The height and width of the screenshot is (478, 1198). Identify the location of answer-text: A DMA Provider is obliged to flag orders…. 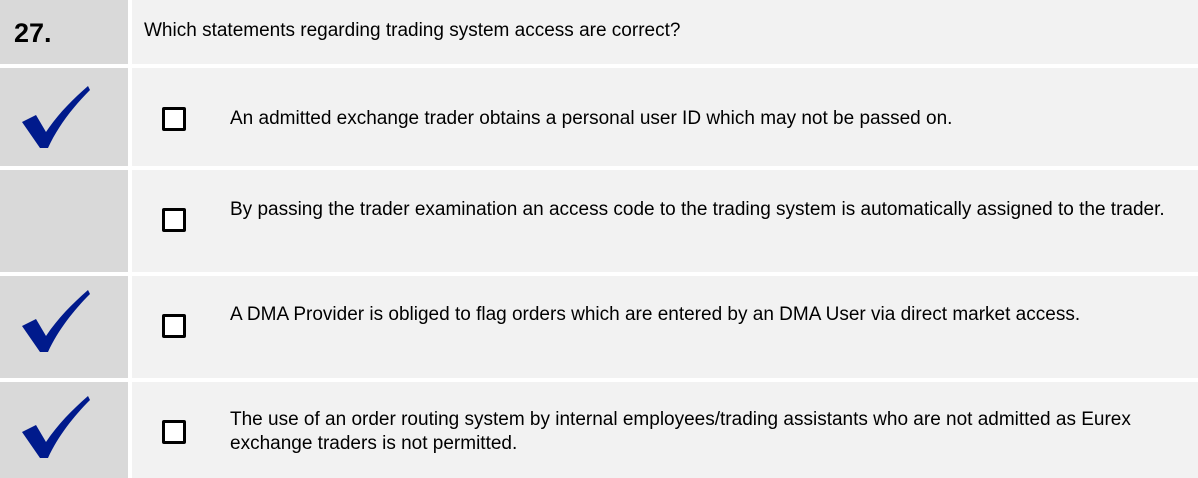
(655, 314).